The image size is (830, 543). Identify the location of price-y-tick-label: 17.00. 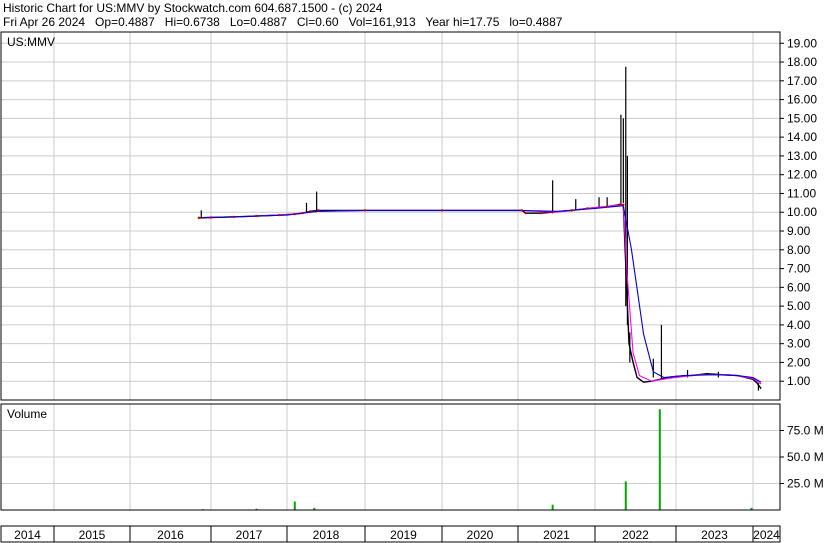
(802, 81).